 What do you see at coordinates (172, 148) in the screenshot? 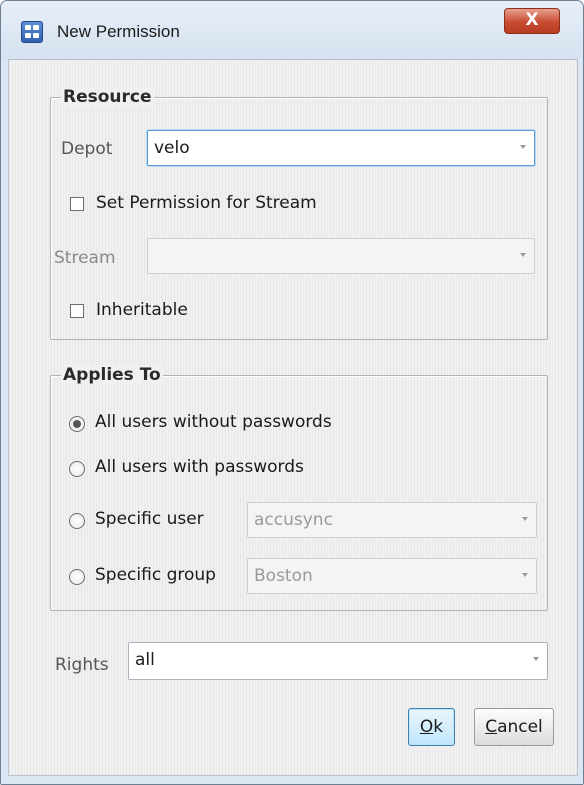
I see `depot-value: velo` at bounding box center [172, 148].